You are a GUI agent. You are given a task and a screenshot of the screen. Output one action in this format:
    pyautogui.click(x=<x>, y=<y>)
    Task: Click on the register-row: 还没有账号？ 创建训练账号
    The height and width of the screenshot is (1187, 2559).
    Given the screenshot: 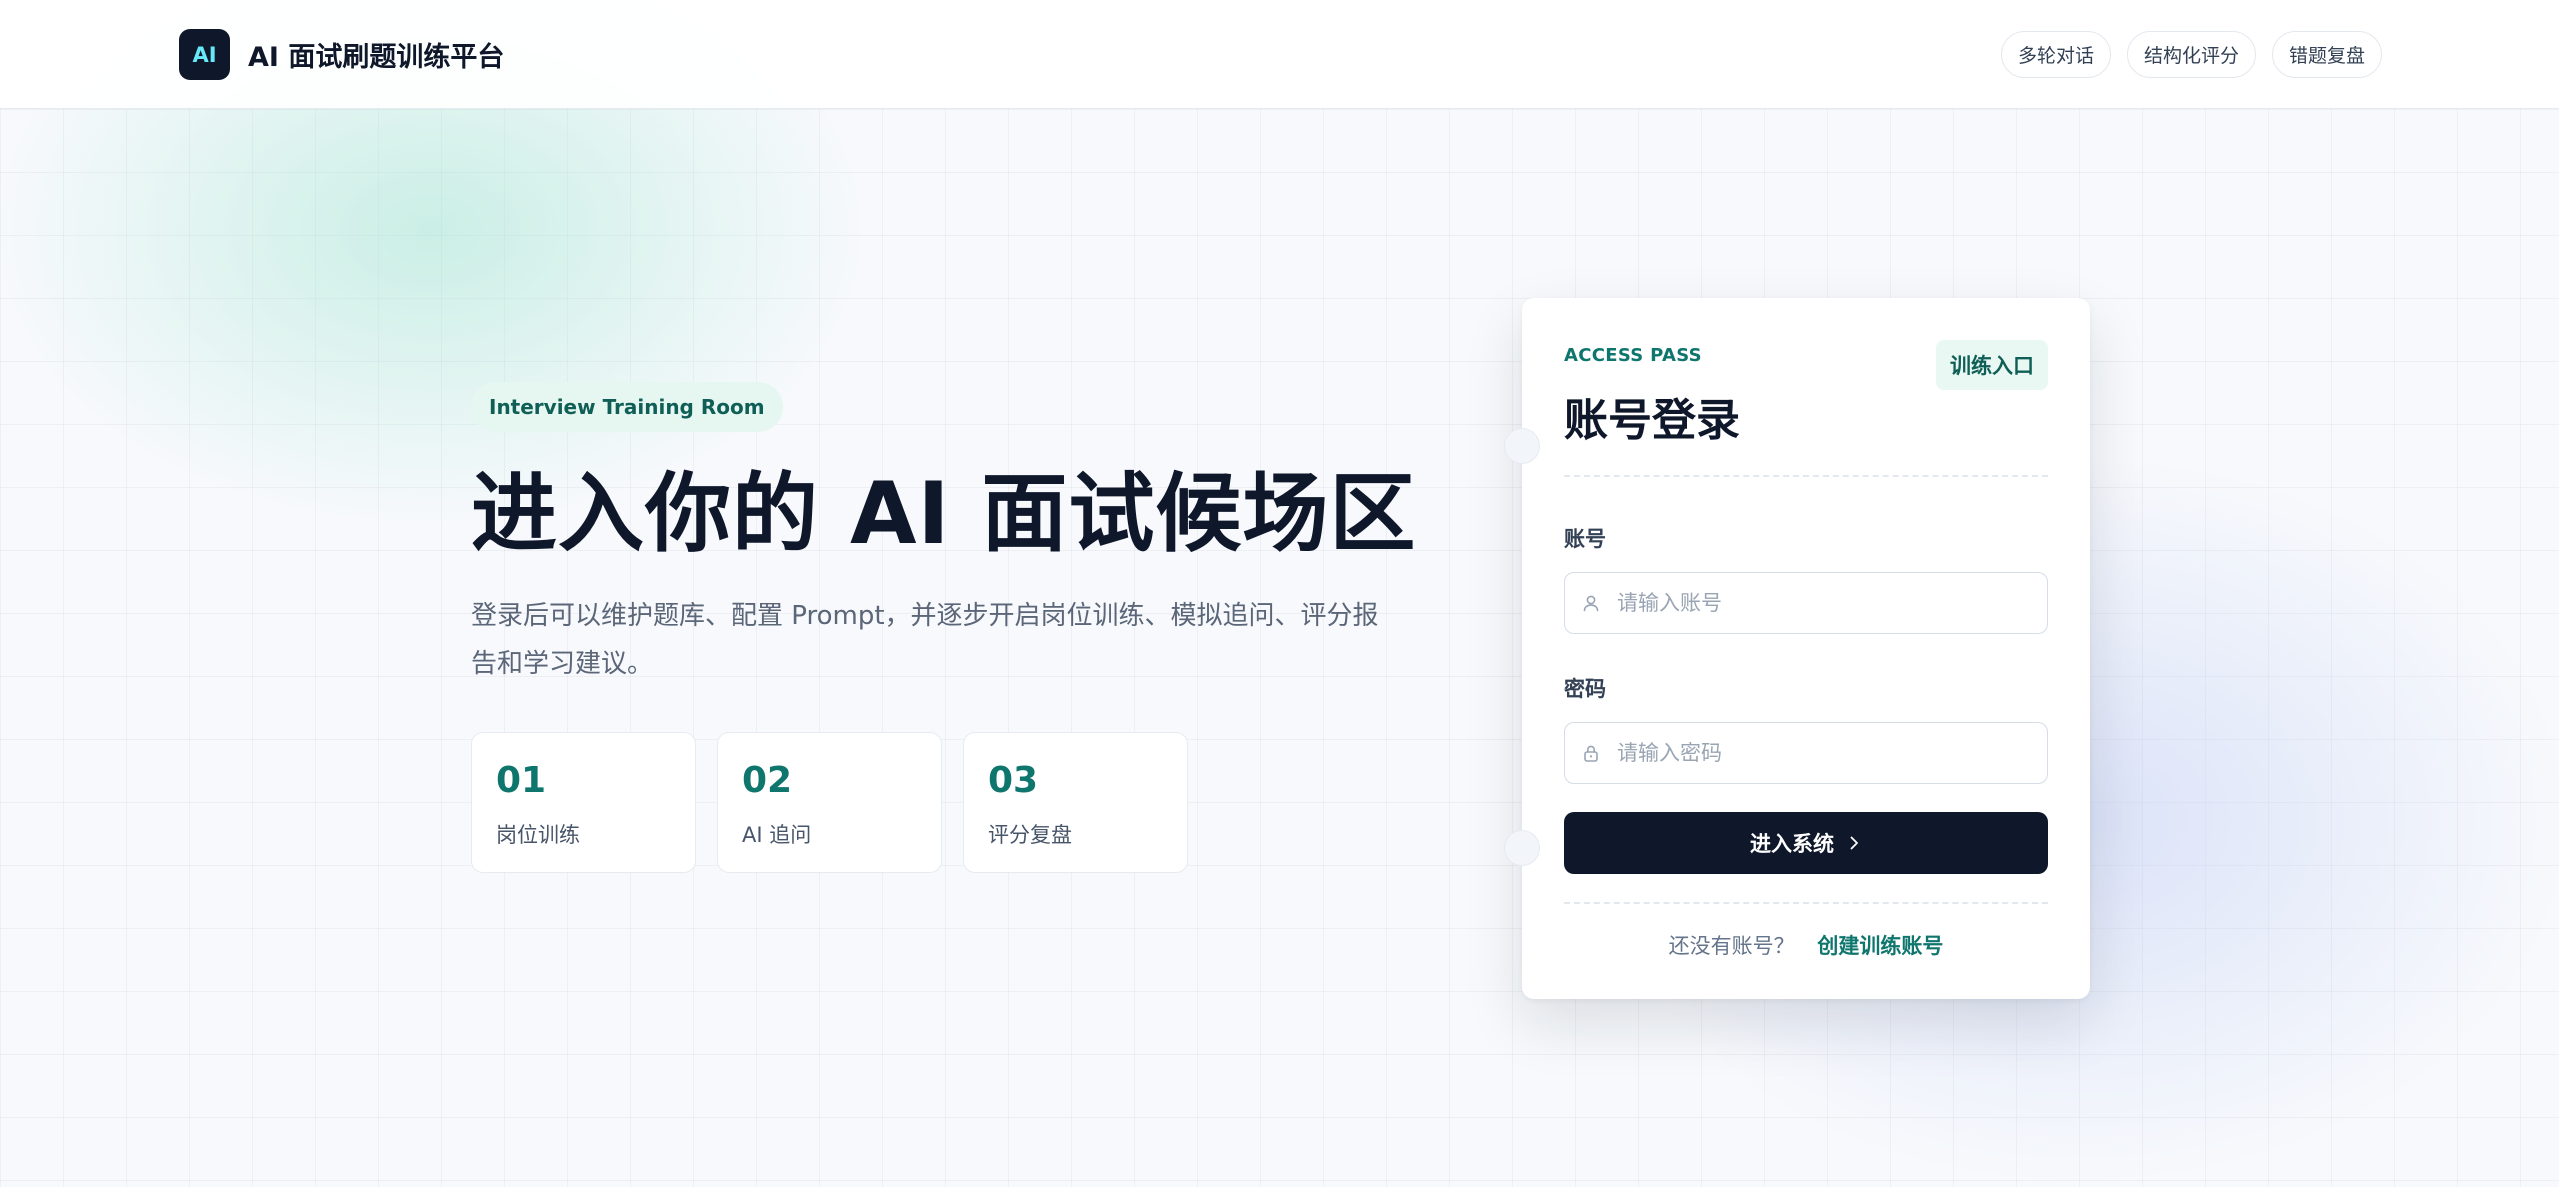 What is the action you would take?
    pyautogui.click(x=1806, y=945)
    